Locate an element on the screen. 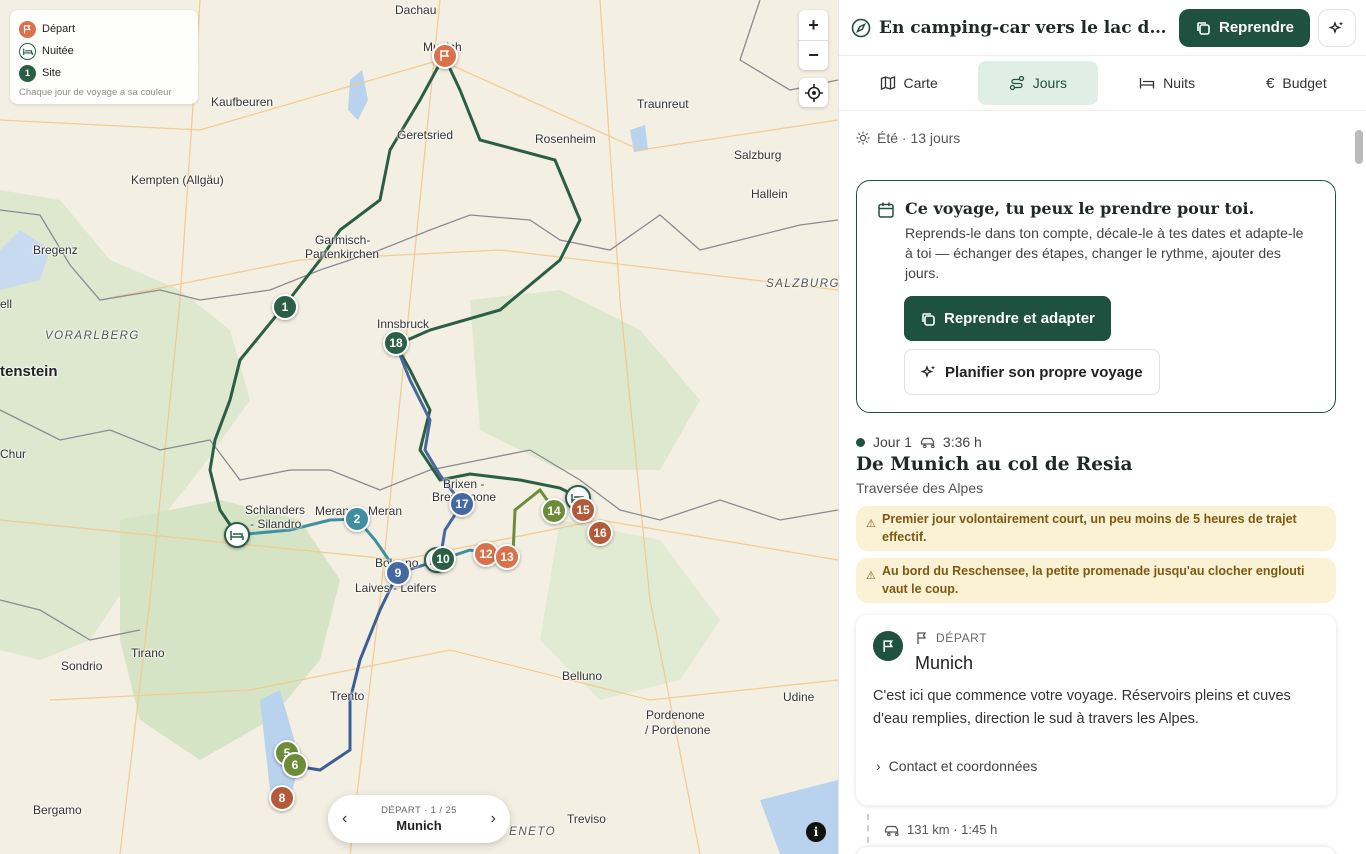  label-bergamo: Bergamo is located at coordinates (57, 810).